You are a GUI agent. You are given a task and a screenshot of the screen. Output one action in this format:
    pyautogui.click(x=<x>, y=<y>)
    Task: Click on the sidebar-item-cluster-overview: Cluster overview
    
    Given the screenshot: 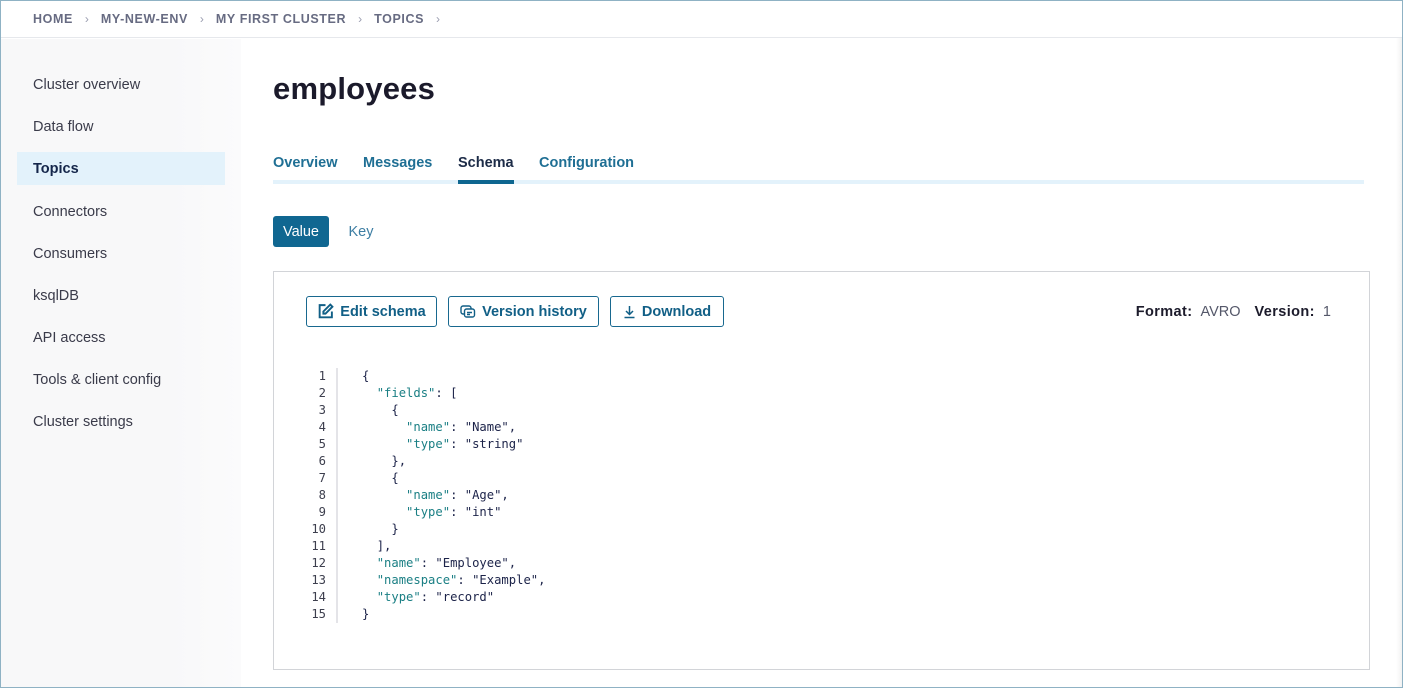 What is the action you would take?
    pyautogui.click(x=121, y=84)
    